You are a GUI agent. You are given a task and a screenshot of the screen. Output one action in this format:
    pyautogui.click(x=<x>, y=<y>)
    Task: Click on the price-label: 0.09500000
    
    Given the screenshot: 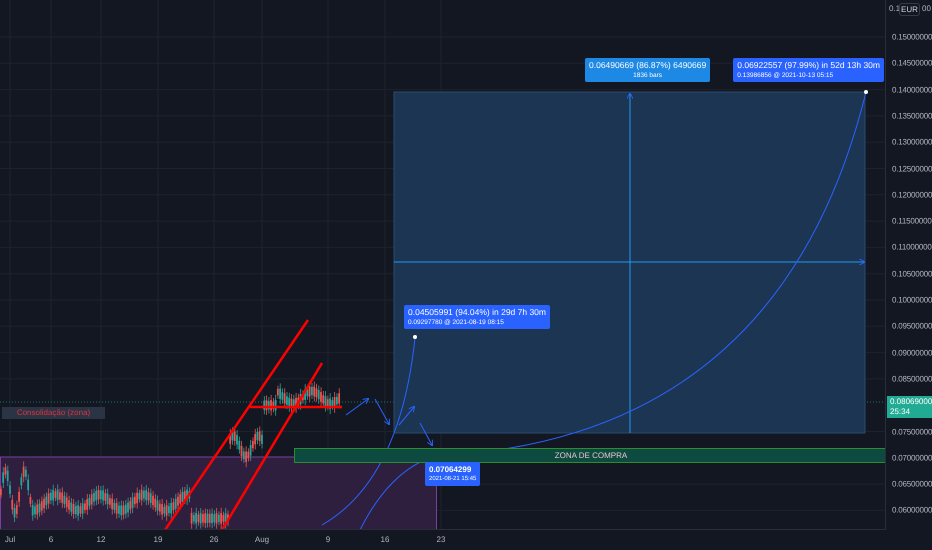 What is the action you would take?
    pyautogui.click(x=912, y=326)
    